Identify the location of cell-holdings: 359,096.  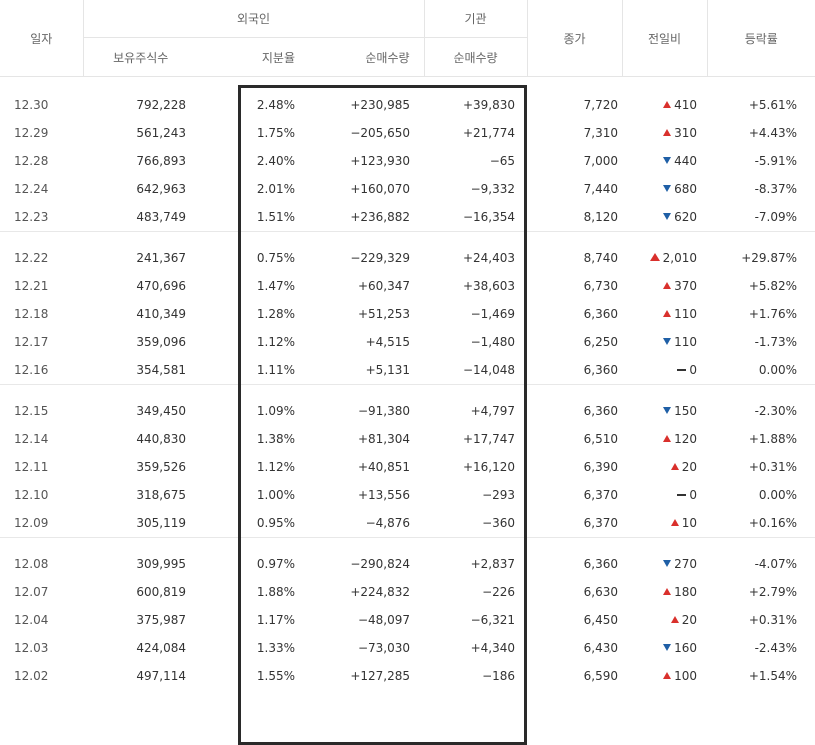
(140, 342).